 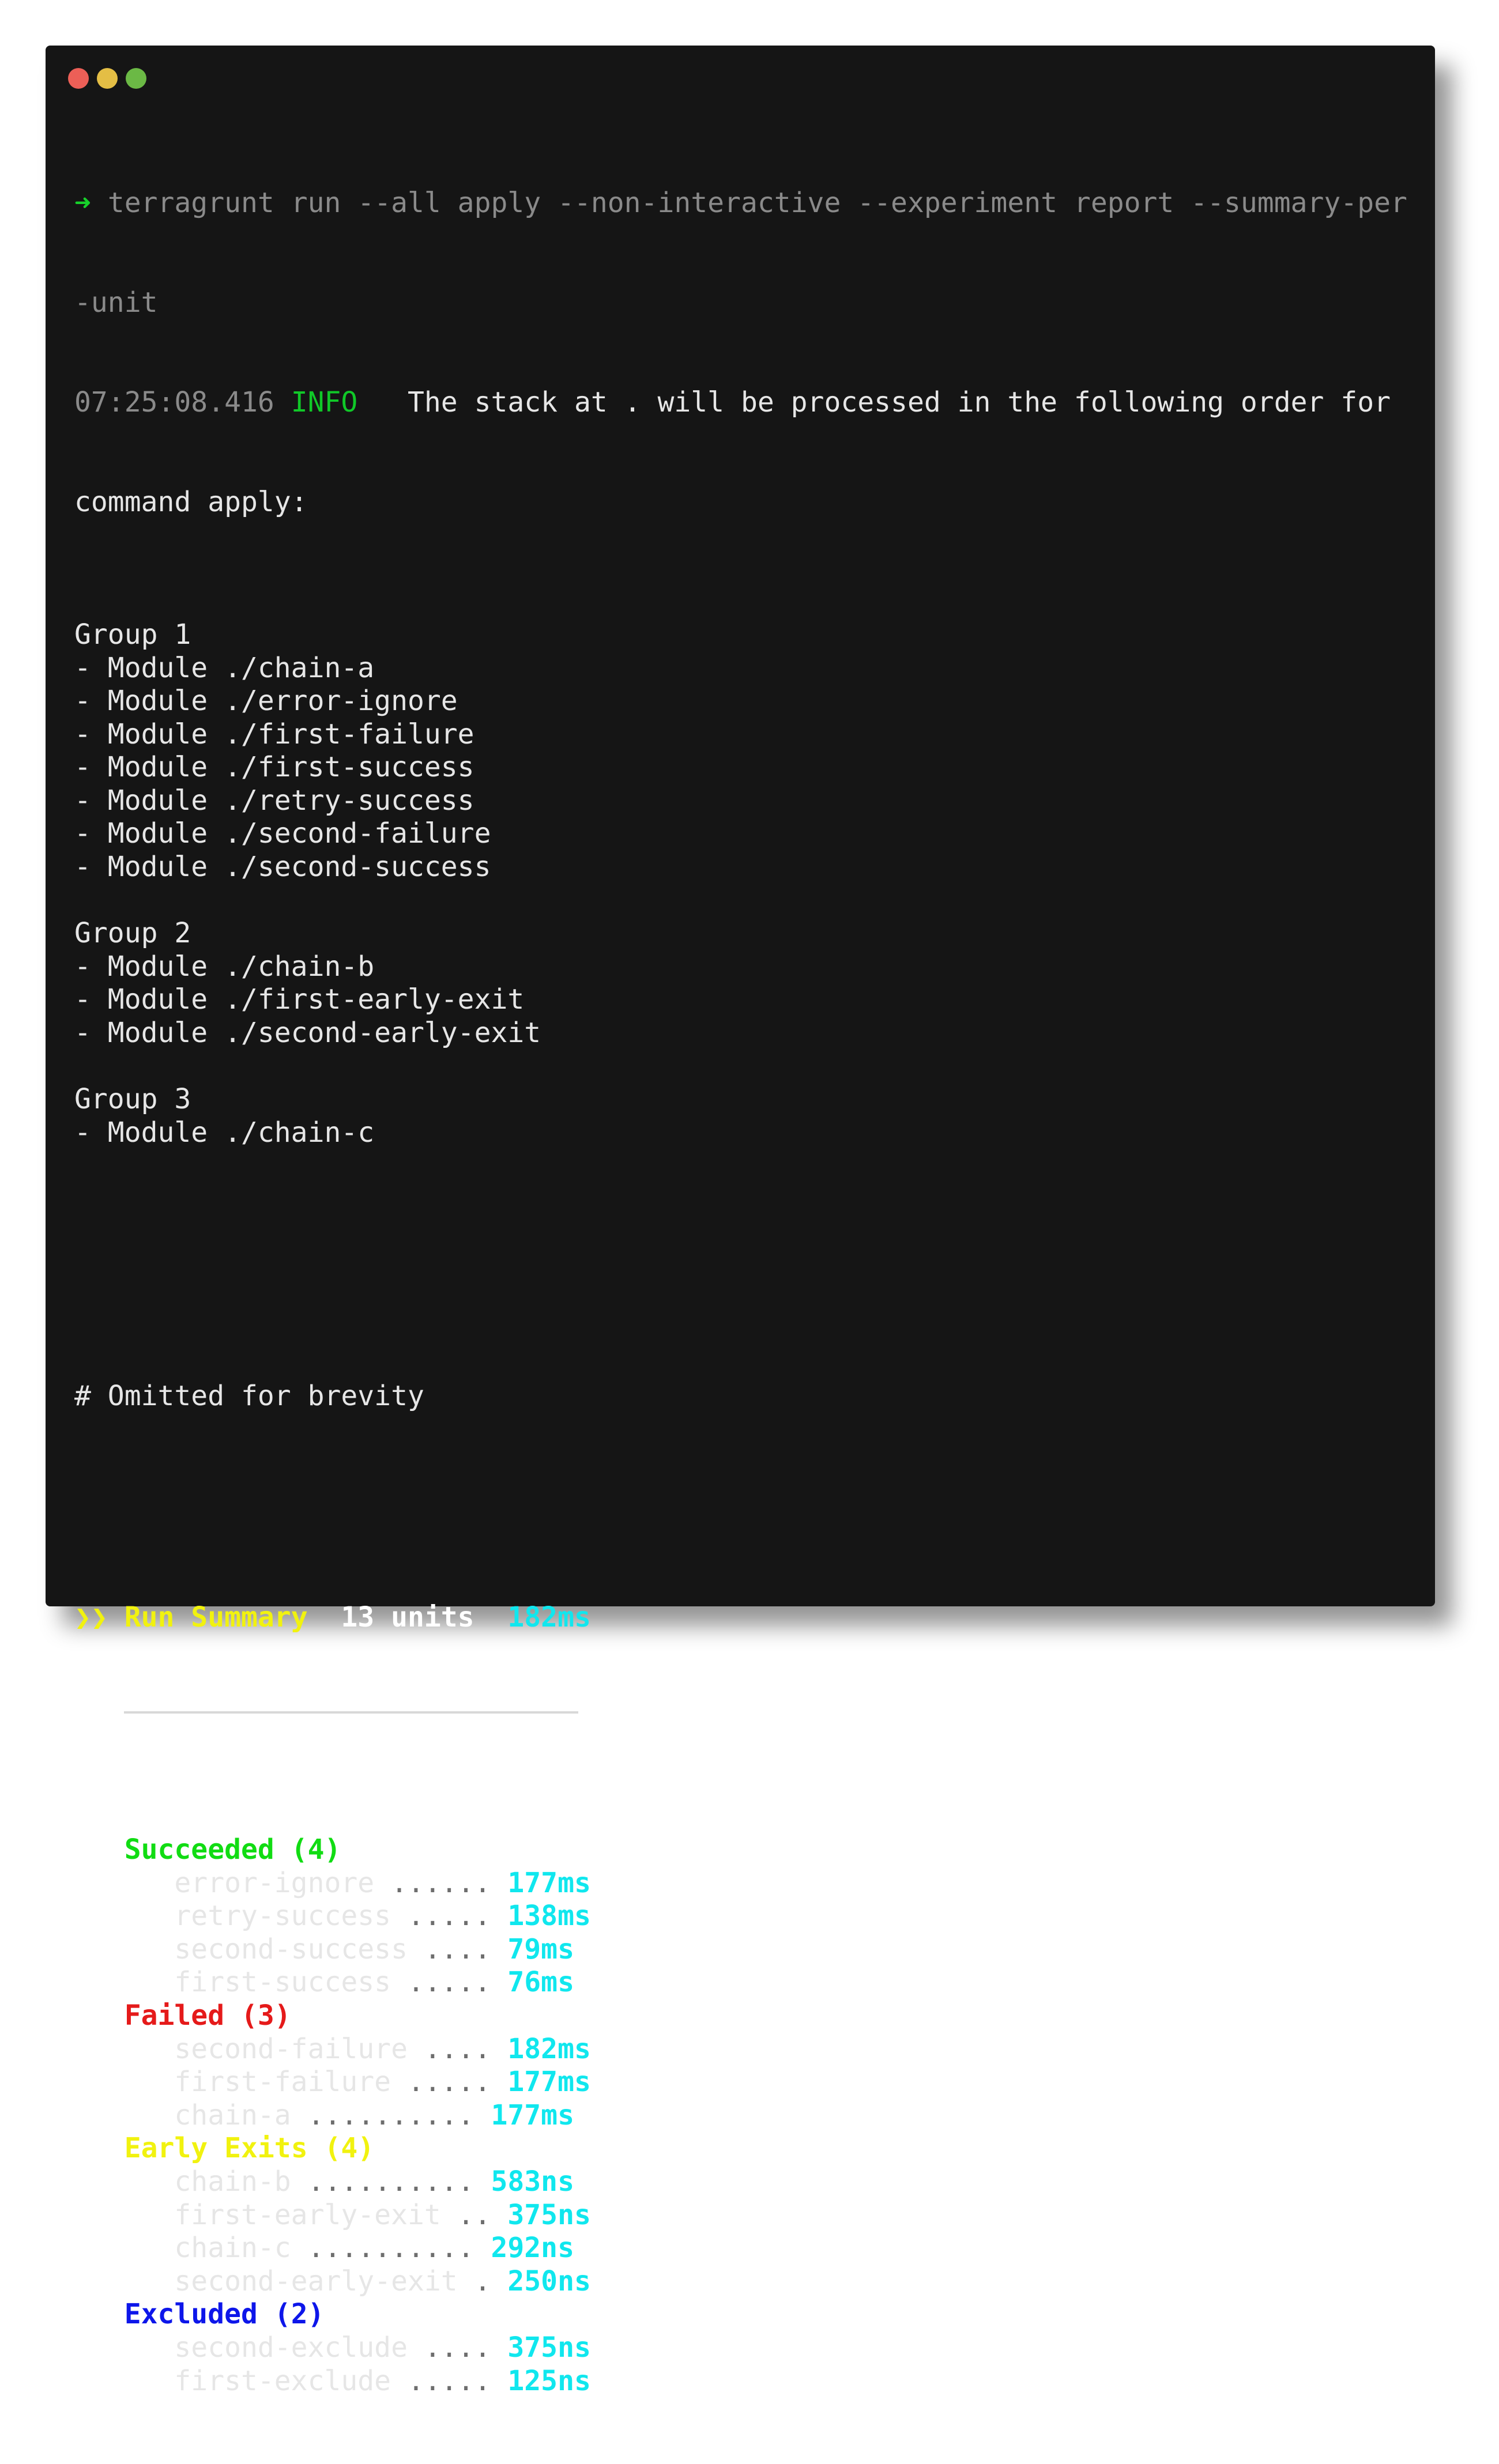 What do you see at coordinates (324, 402) in the screenshot?
I see `log-level: INFO` at bounding box center [324, 402].